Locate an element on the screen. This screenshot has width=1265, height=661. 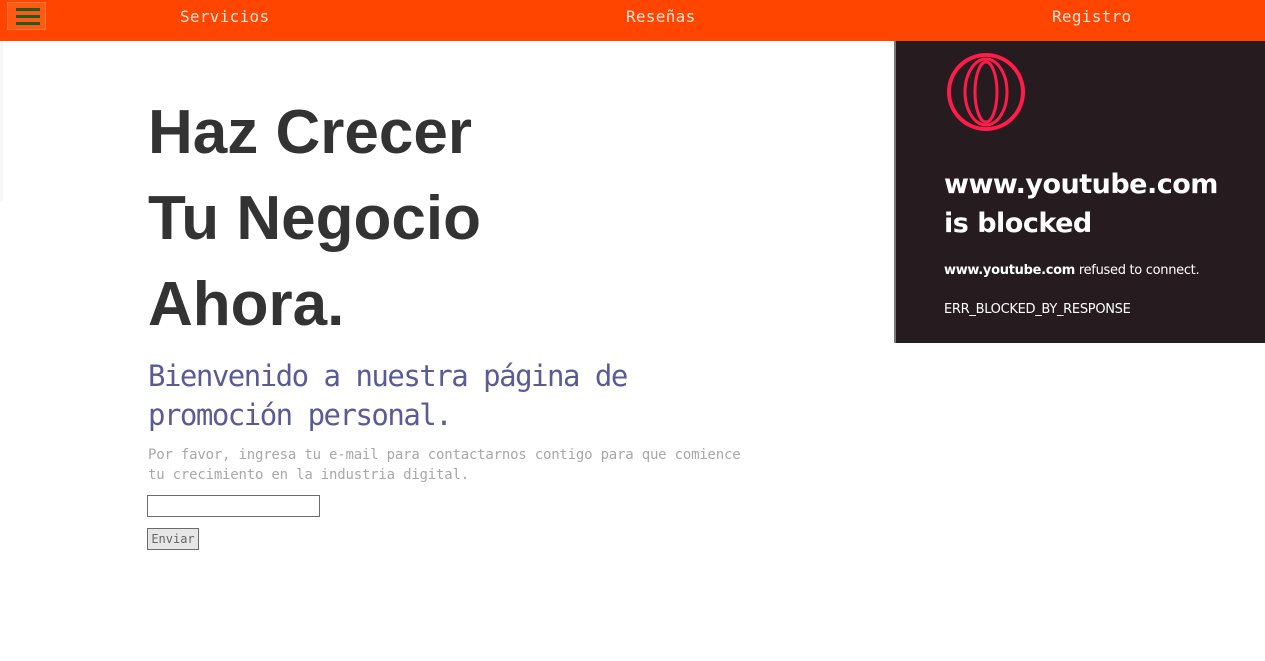
opera-logo-icon is located at coordinates (986, 92).